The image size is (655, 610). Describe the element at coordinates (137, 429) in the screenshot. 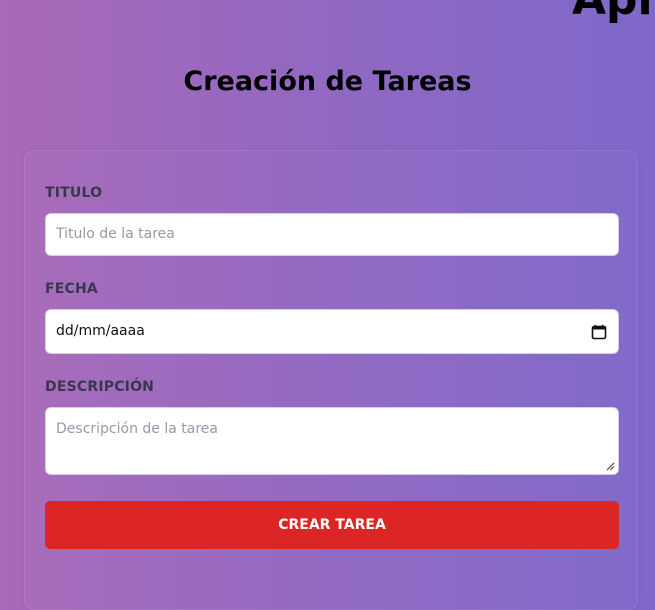

I see `descripcion-placeholder: Descripción de la tarea` at that location.